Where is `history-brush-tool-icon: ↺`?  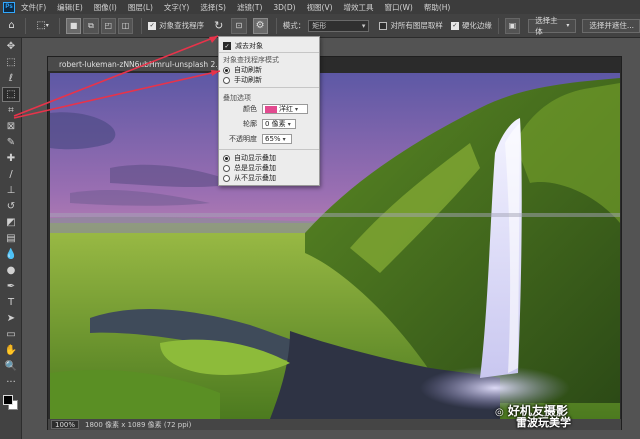
history-brush-tool-icon: ↺ is located at coordinates (11, 206).